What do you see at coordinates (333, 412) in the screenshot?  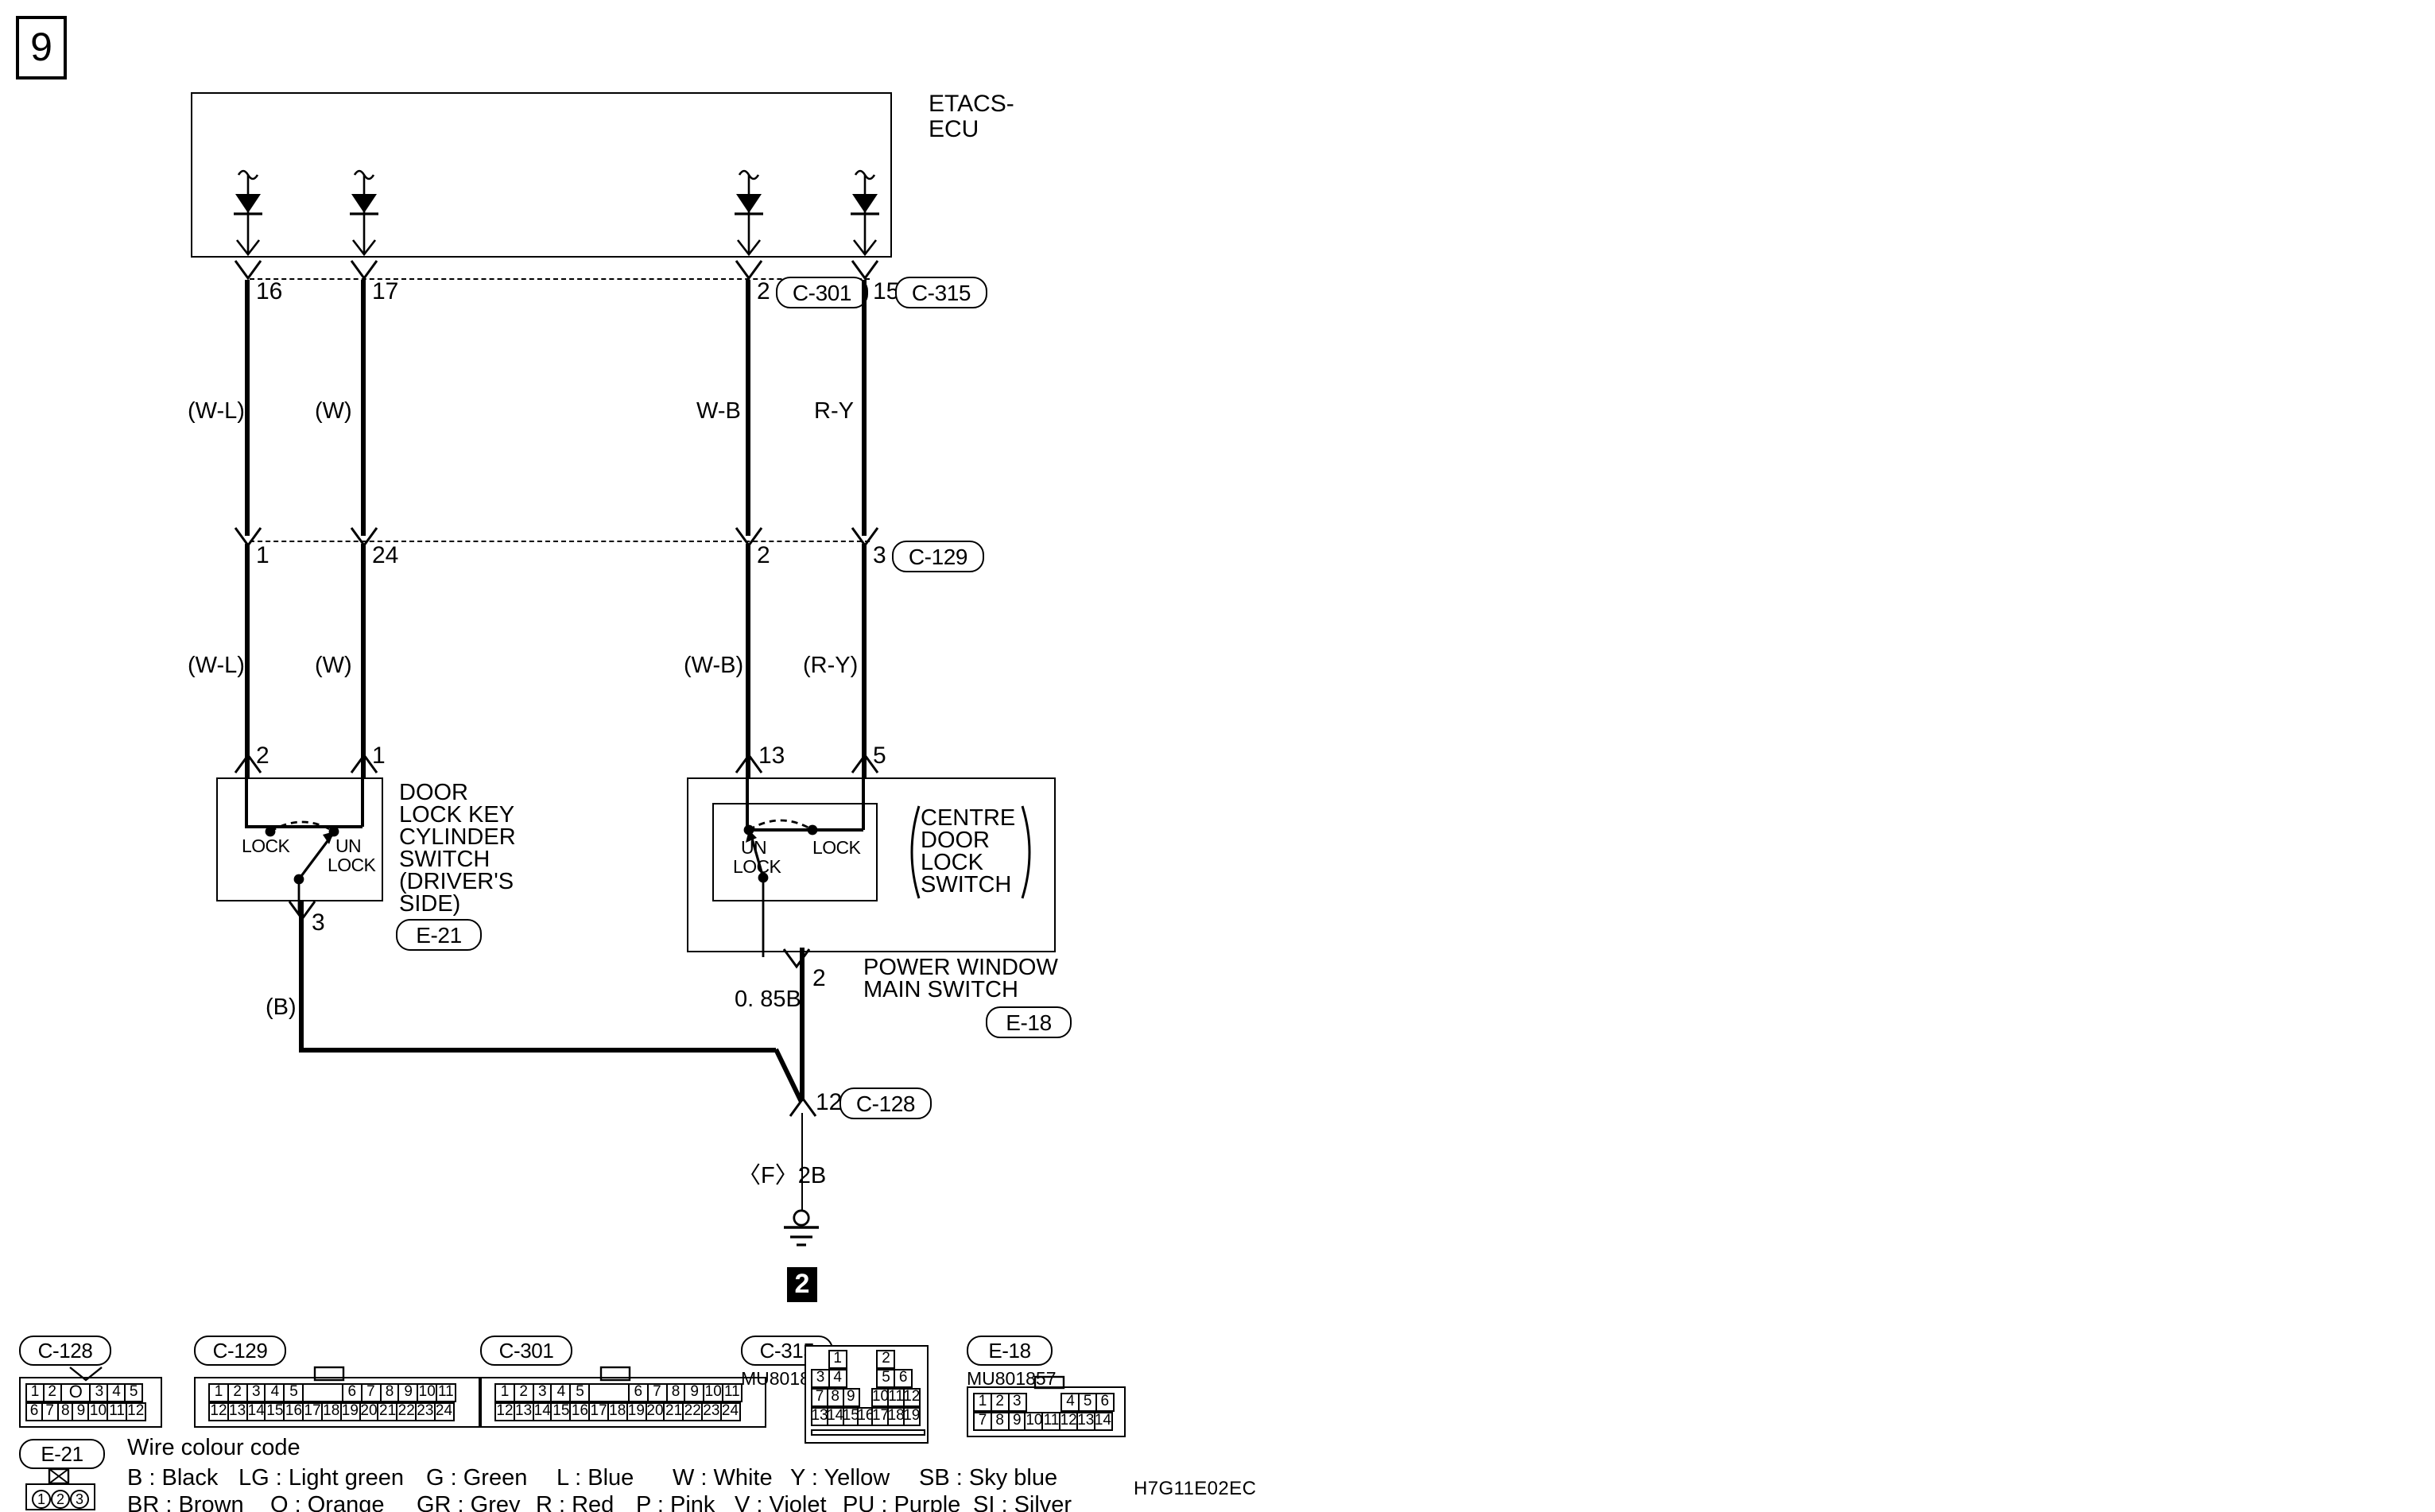 I see `wire-colour-17: (W)` at bounding box center [333, 412].